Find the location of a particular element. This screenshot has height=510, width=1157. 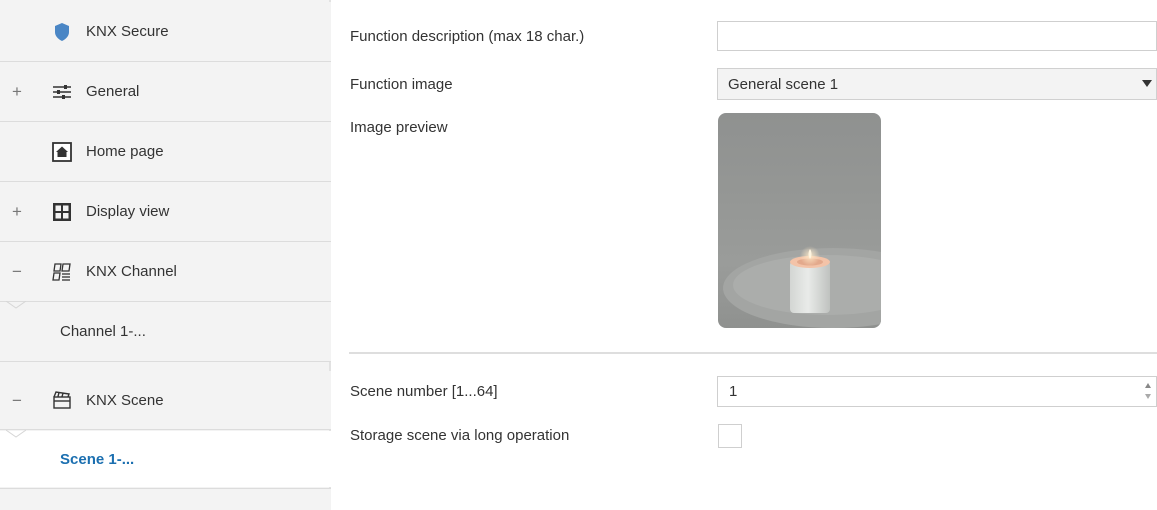

sidebar-item-knx-channel: − KNX Channel is located at coordinates (165, 272).